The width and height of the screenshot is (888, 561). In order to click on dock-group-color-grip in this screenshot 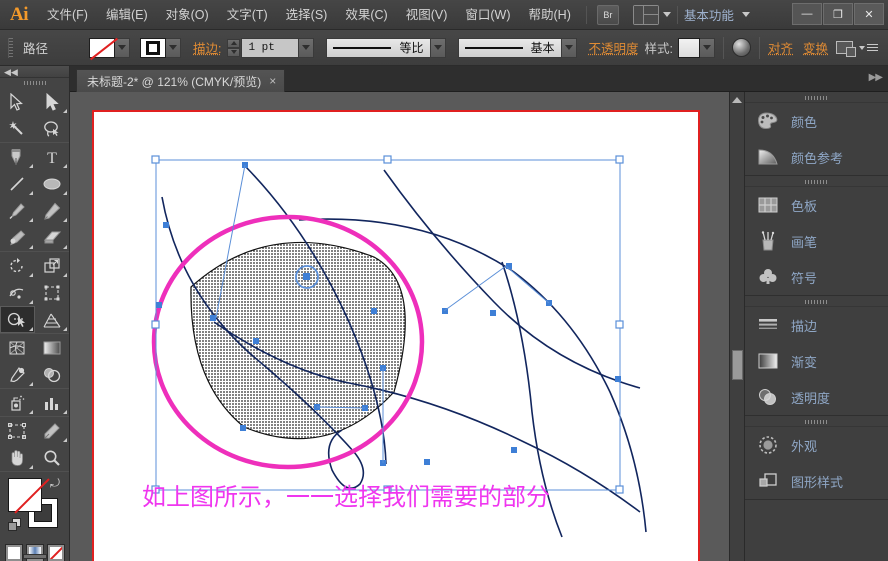, I will do `click(816, 97)`.